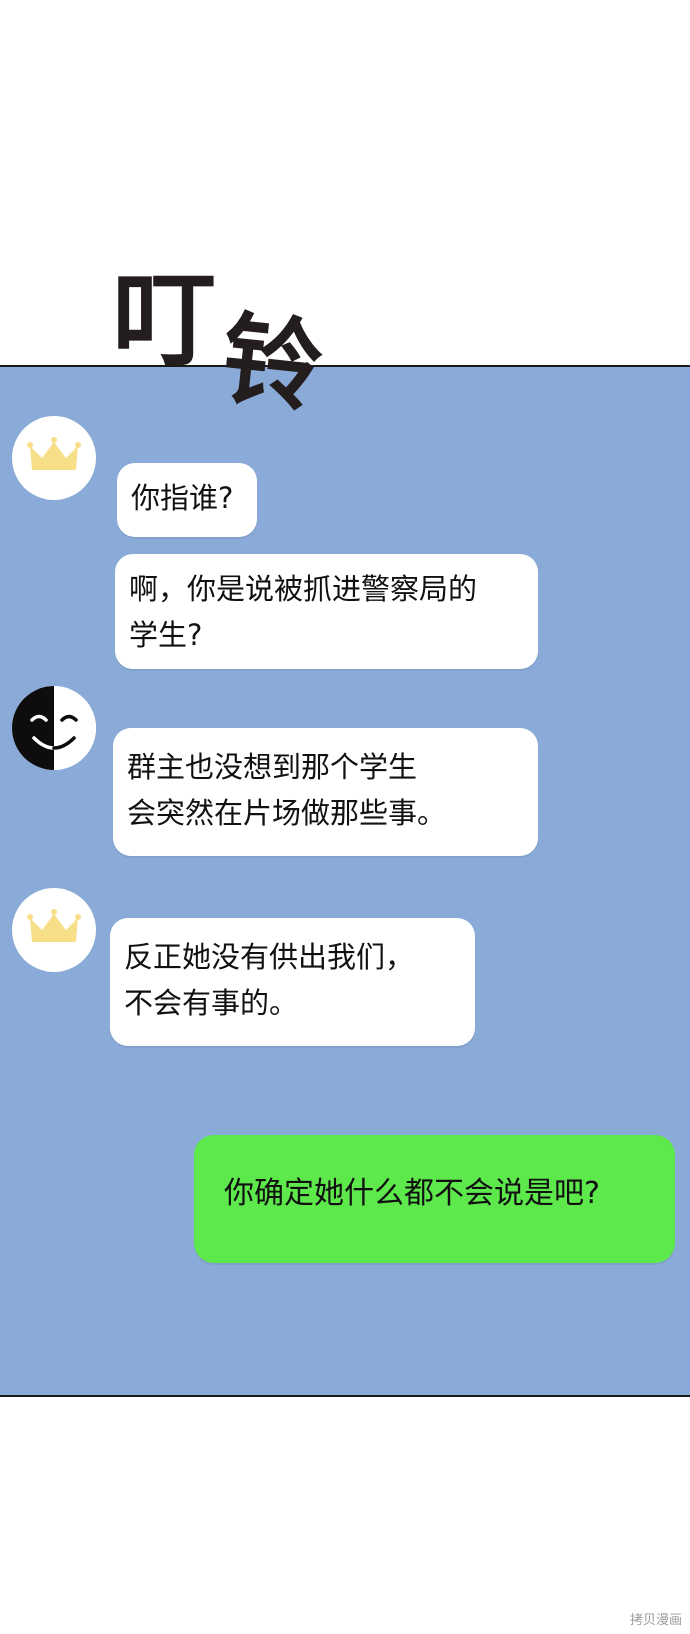 Image resolution: width=690 pixels, height=1634 pixels. I want to click on watermark: 拷贝漫画, so click(655, 1620).